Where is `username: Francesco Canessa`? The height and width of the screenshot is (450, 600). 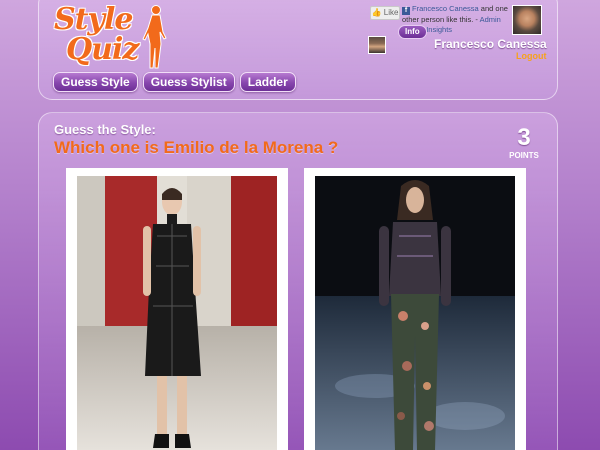 username: Francesco Canessa is located at coordinates (490, 44).